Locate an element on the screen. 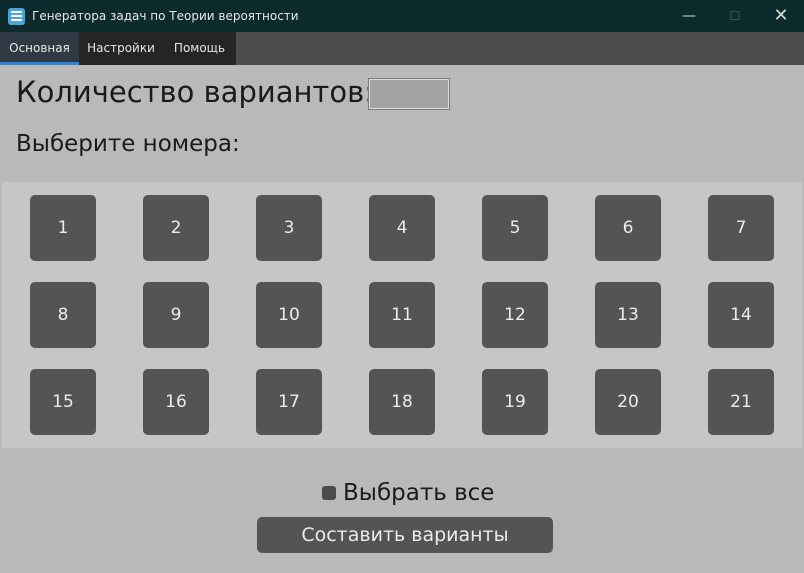 Image resolution: width=804 pixels, height=573 pixels. number-button-18: 18 is located at coordinates (402, 402).